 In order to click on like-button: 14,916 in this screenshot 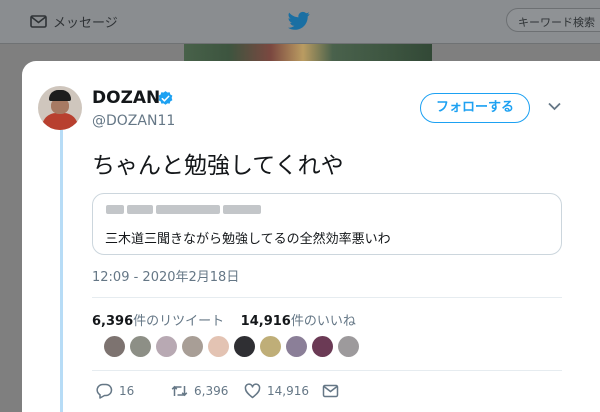, I will do `click(283, 391)`.